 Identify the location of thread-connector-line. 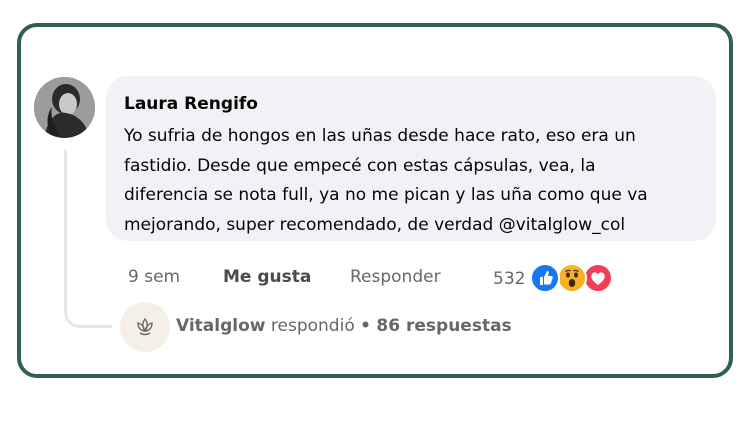
(88, 239).